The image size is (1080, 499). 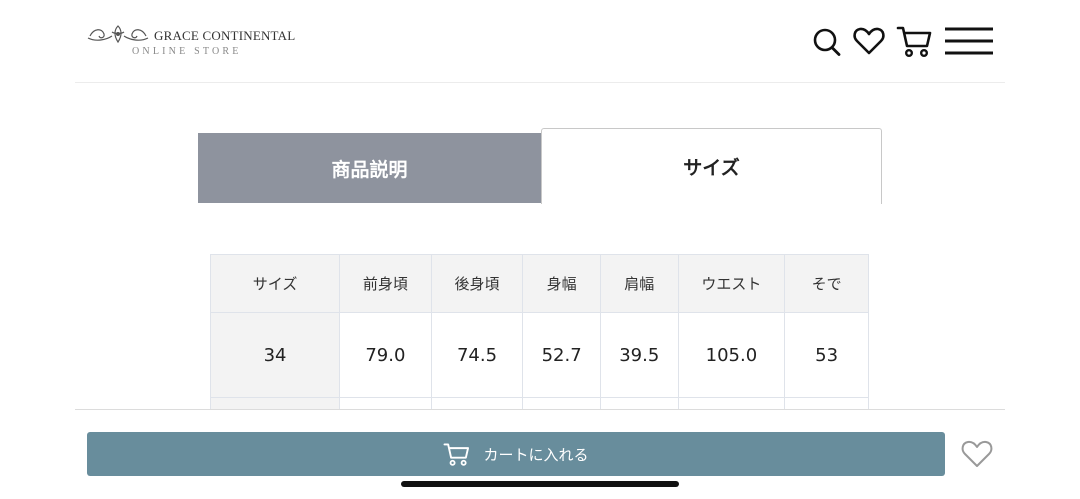 I want to click on column-header: 前身頃, so click(x=385, y=283).